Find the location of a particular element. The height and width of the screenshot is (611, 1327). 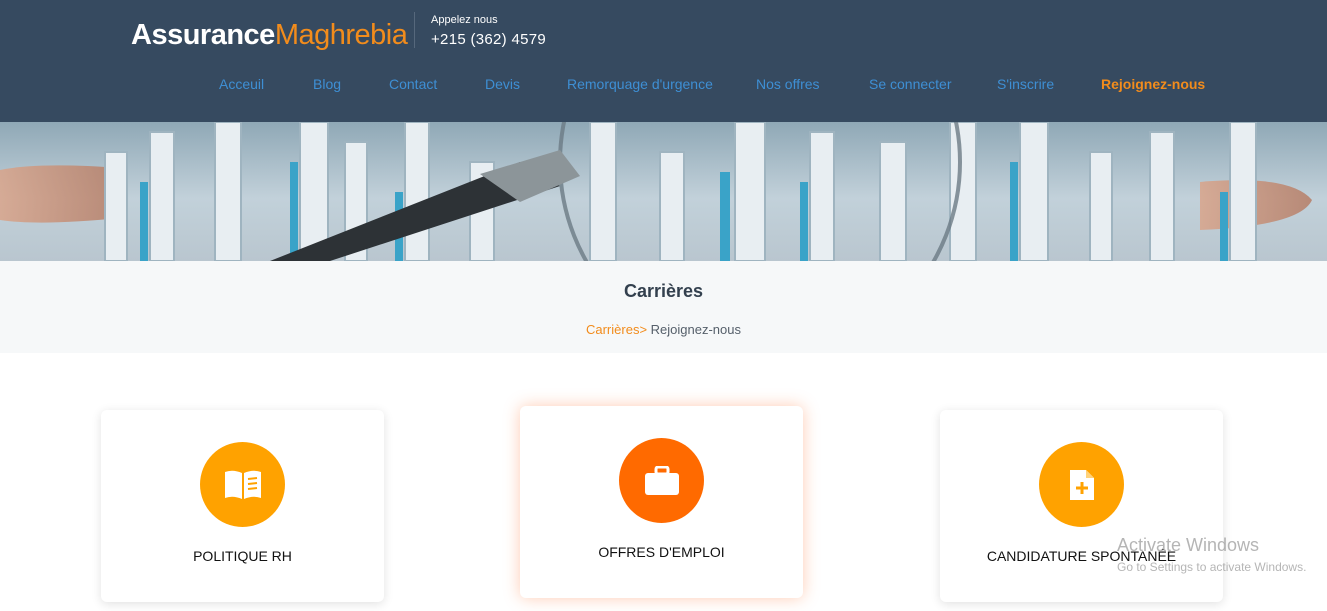

call-label: Appelez nous is located at coordinates (464, 20).